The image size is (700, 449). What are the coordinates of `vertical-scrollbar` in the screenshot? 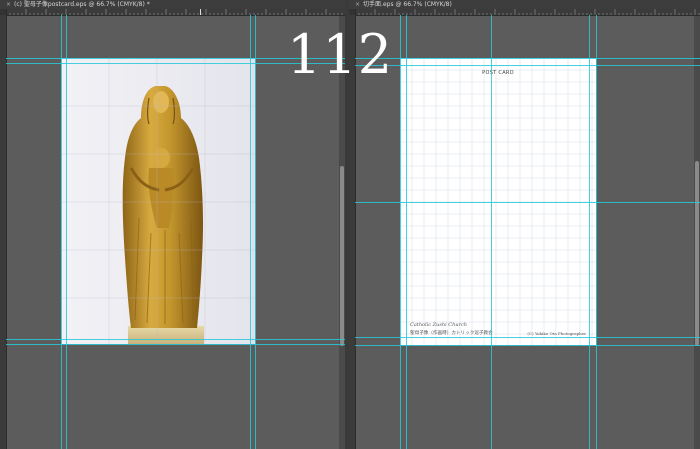 It's located at (697, 232).